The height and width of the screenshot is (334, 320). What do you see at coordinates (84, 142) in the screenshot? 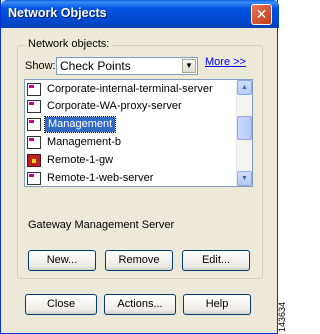
I see `list-item-label: Management-b` at bounding box center [84, 142].